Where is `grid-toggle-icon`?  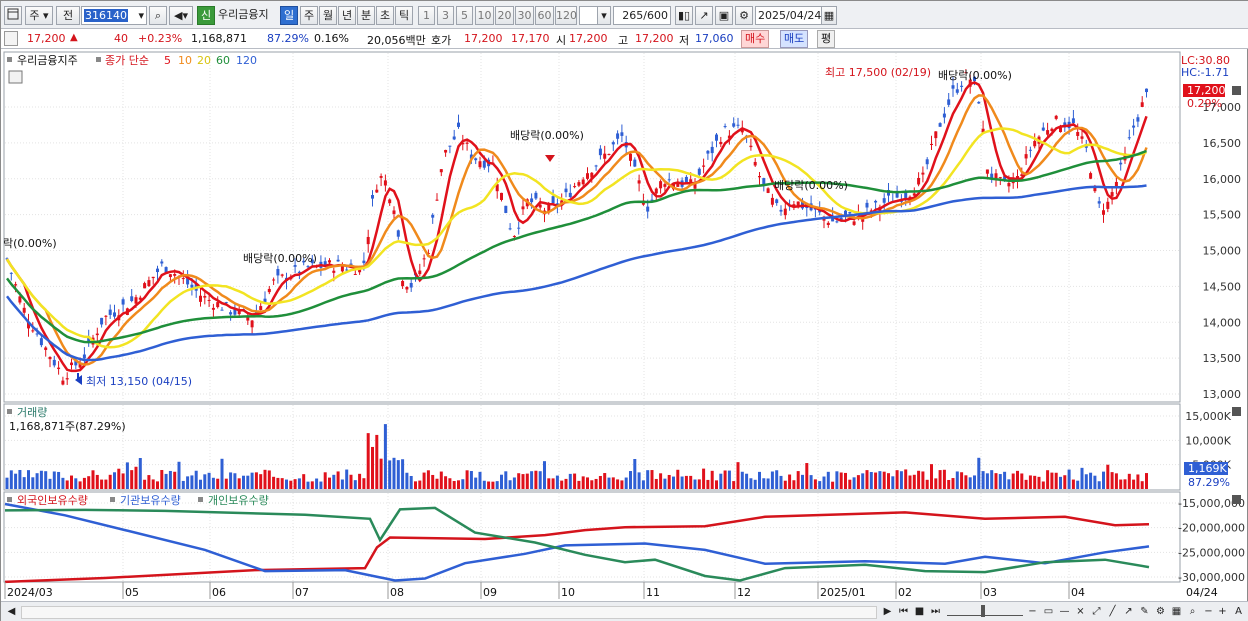
grid-toggle-icon is located at coordinates (15, 77).